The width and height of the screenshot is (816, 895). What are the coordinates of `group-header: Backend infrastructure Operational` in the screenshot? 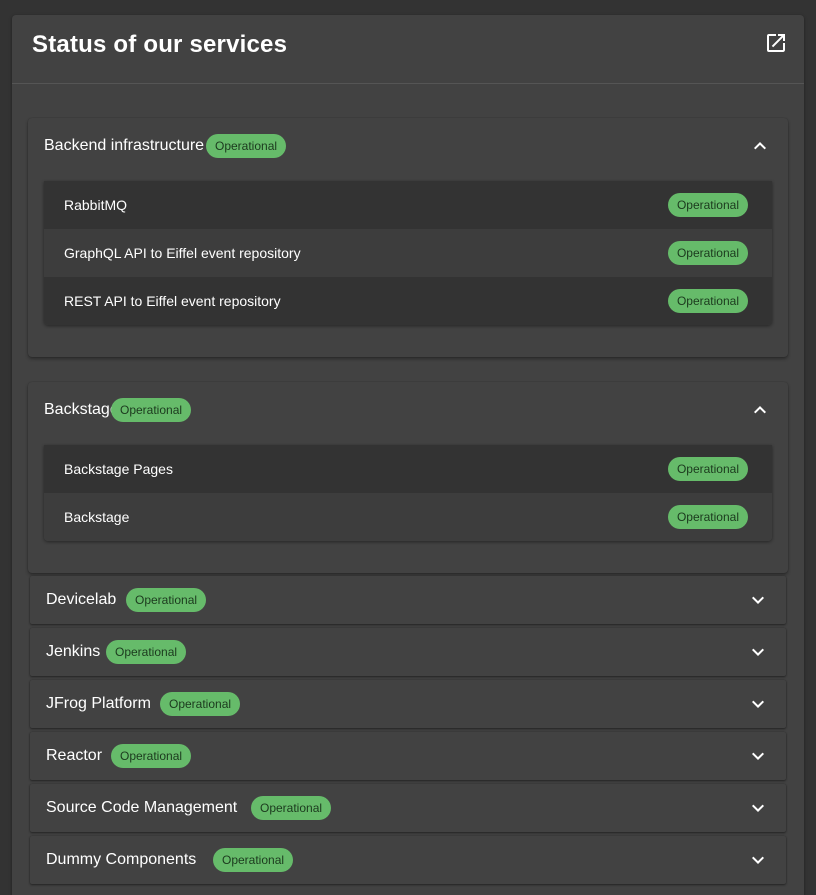 It's located at (408, 146).